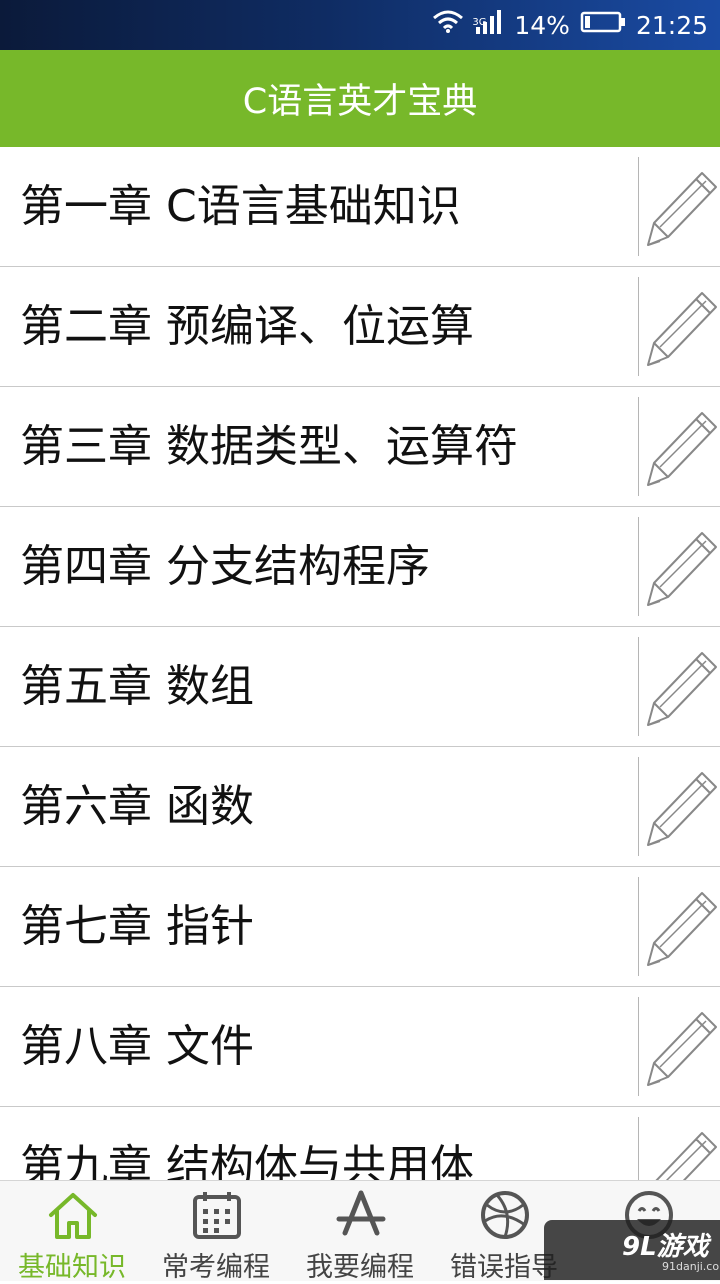  What do you see at coordinates (247, 326) in the screenshot?
I see `chapter-label: 第二章 预编译、位运算` at bounding box center [247, 326].